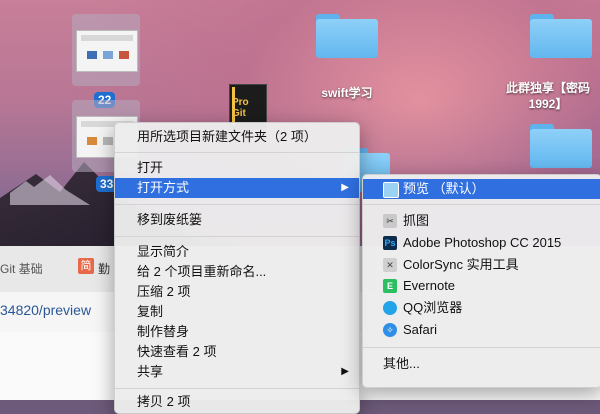  What do you see at coordinates (237, 168) in the screenshot?
I see `menu-item-open: 打开` at bounding box center [237, 168].